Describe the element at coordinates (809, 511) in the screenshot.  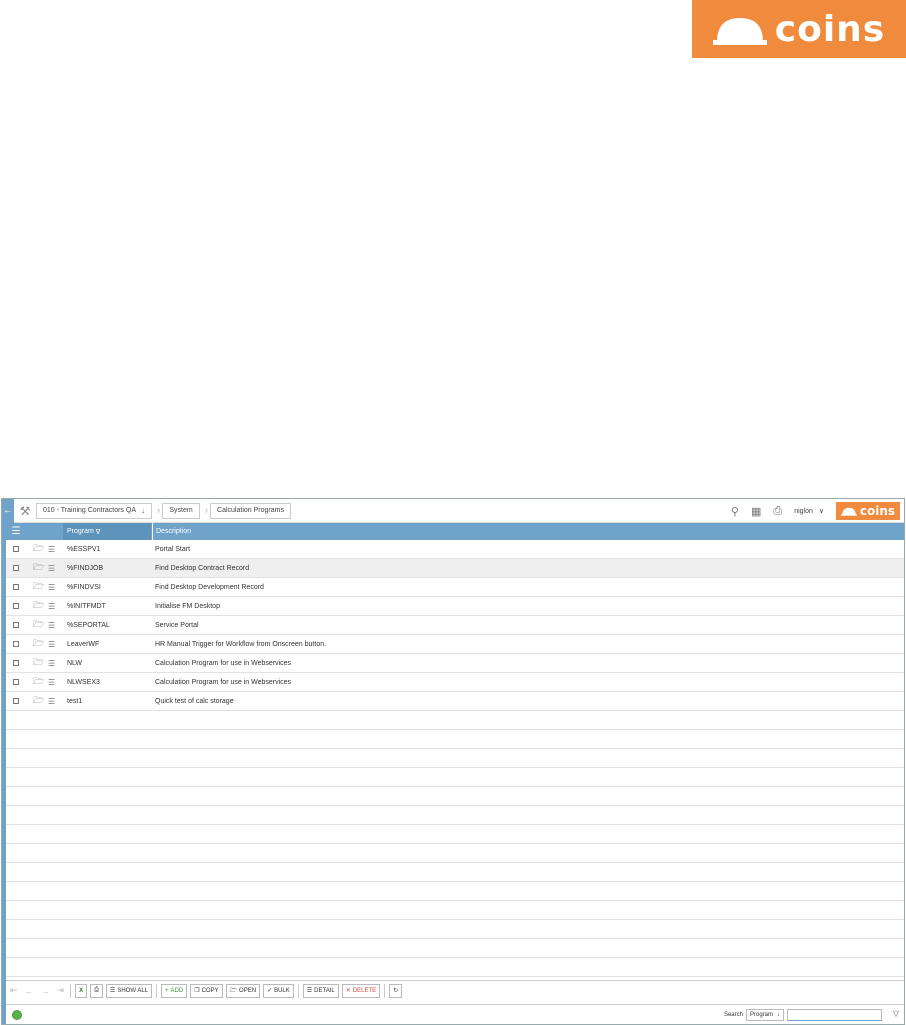
I see `user-menu: niglon ∨` at that location.